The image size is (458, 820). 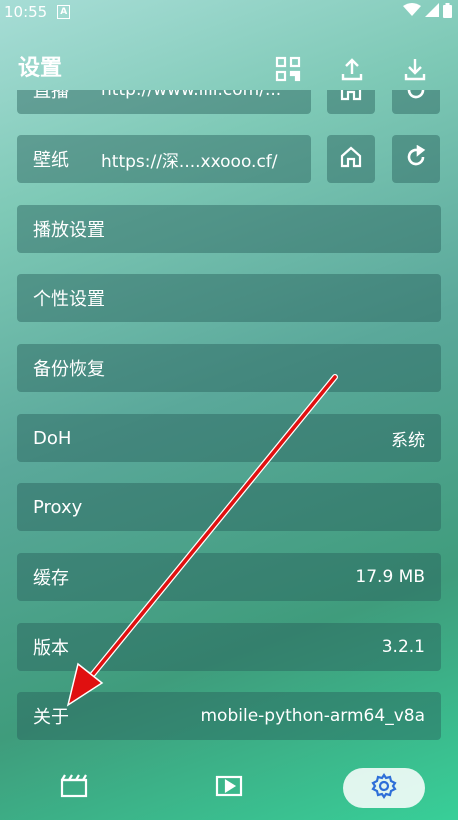 I want to click on about-value: mobile-python-arm64_v8a, so click(x=313, y=716).